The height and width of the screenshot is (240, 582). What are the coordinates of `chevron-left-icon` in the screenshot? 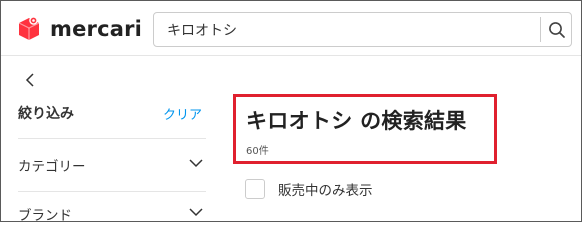 It's located at (29, 80).